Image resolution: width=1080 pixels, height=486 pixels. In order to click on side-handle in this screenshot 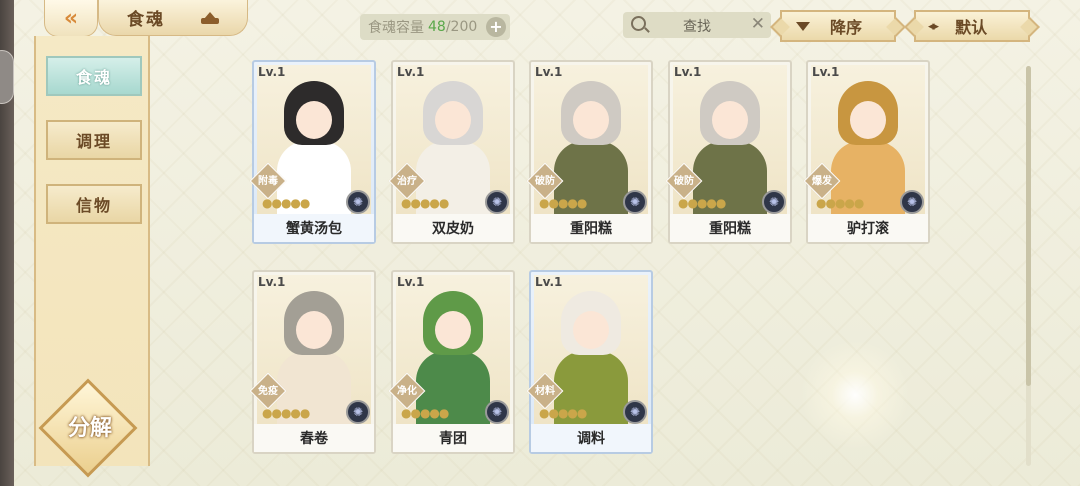, I will do `click(7, 77)`.